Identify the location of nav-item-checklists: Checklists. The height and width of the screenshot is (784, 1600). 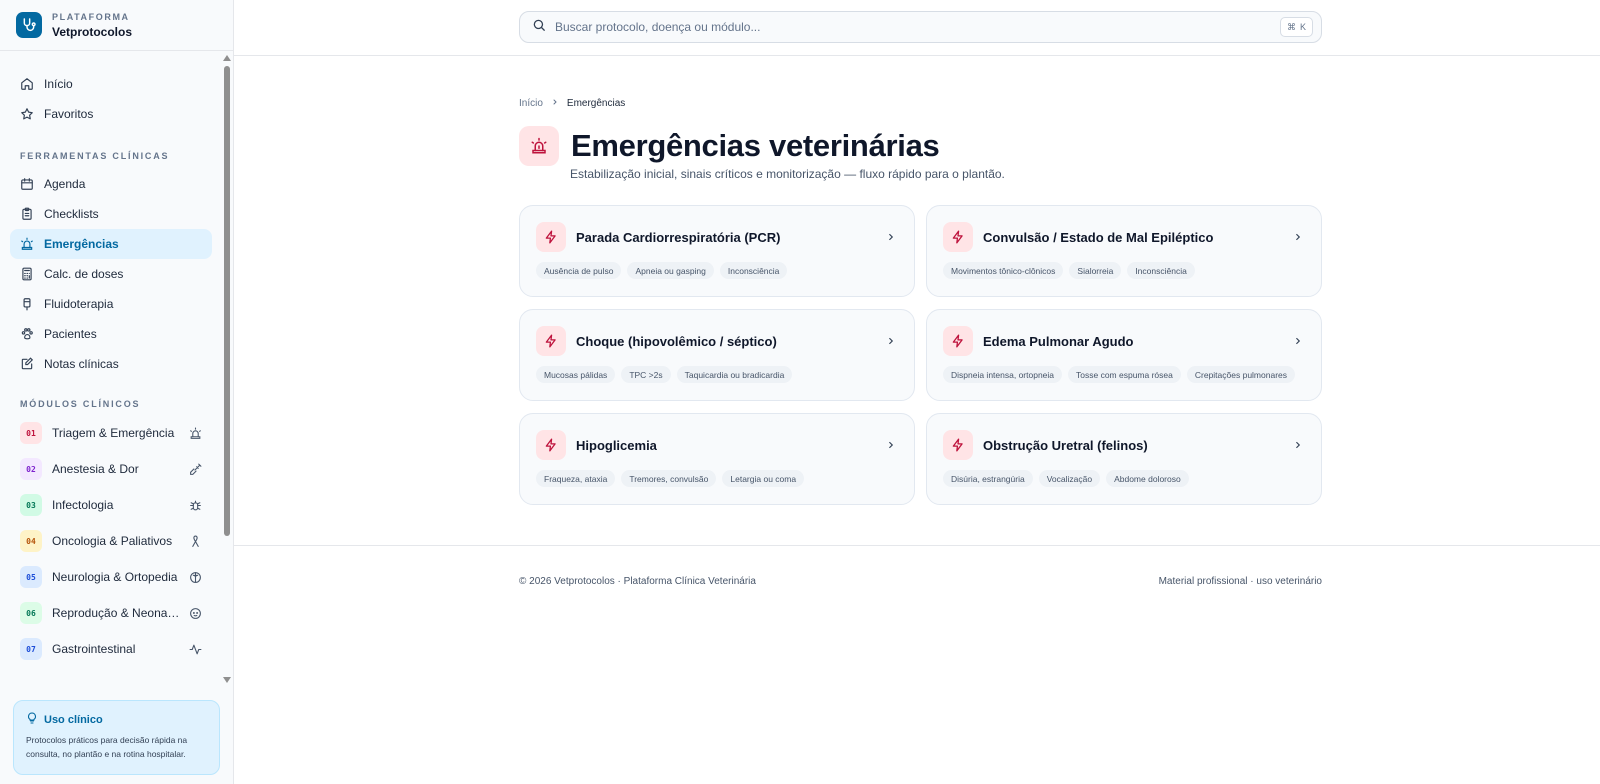
(111, 214).